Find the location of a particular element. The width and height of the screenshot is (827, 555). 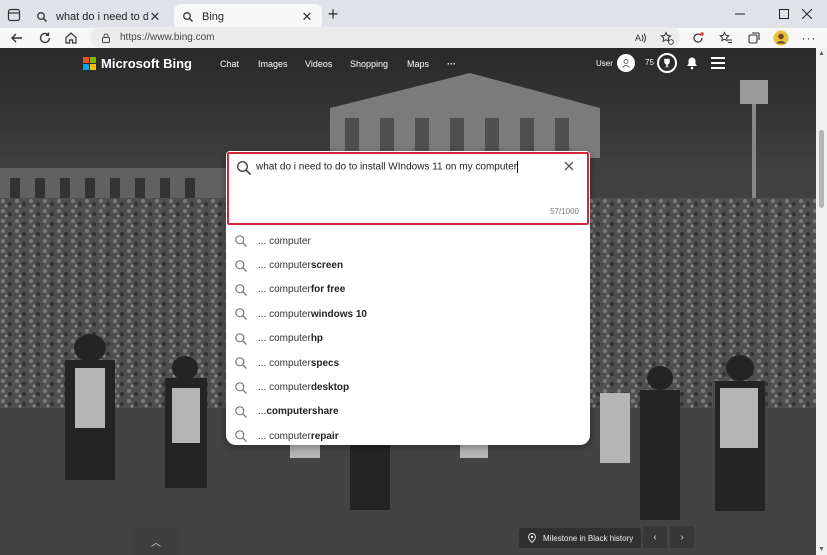

page-scrollbar: ▲ ▼ is located at coordinates (821, 301).